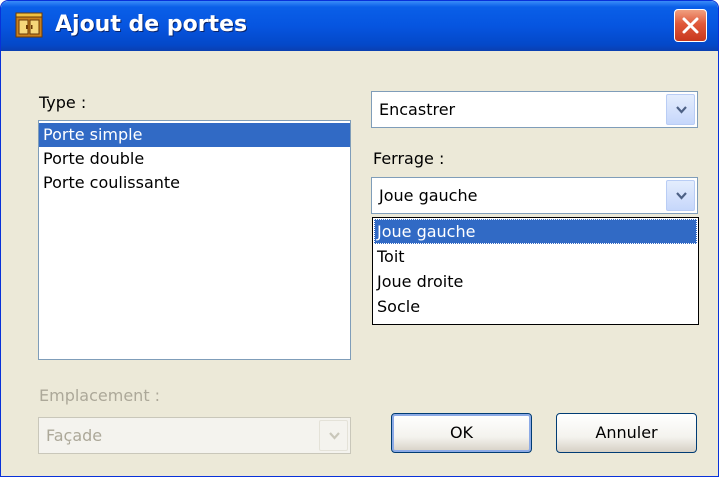 This screenshot has width=719, height=477. What do you see at coordinates (333, 435) in the screenshot?
I see `emplacement-dropdown-button` at bounding box center [333, 435].